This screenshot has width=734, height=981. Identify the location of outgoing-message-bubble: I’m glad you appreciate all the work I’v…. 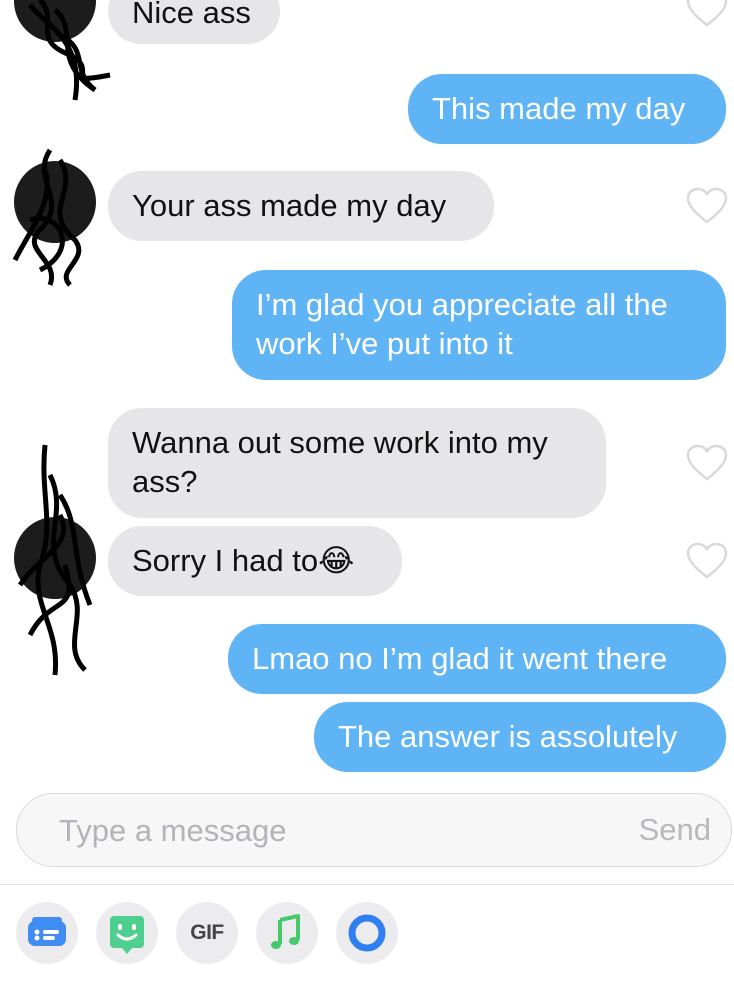
(479, 325).